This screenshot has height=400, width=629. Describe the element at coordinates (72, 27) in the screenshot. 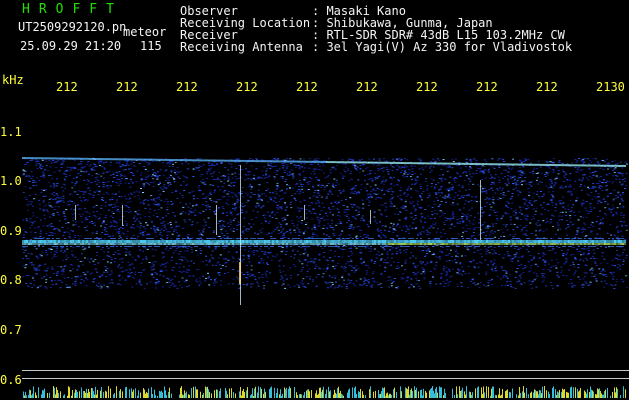

I see `file-name: UT2509292120.pn` at that location.